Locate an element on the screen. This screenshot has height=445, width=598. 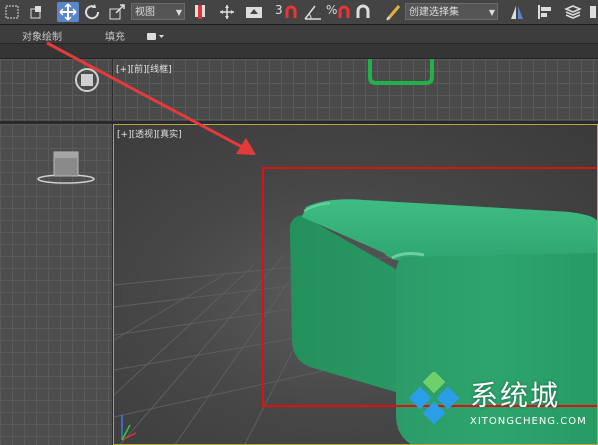
move-tool-icon is located at coordinates (68, 12).